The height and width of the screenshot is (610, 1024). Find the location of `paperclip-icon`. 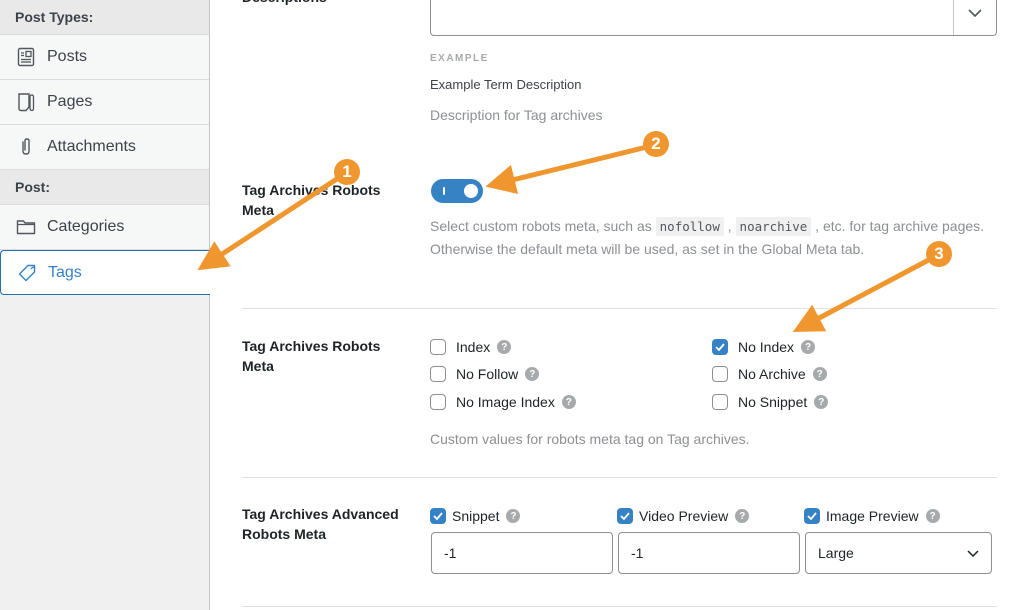

paperclip-icon is located at coordinates (26, 147).